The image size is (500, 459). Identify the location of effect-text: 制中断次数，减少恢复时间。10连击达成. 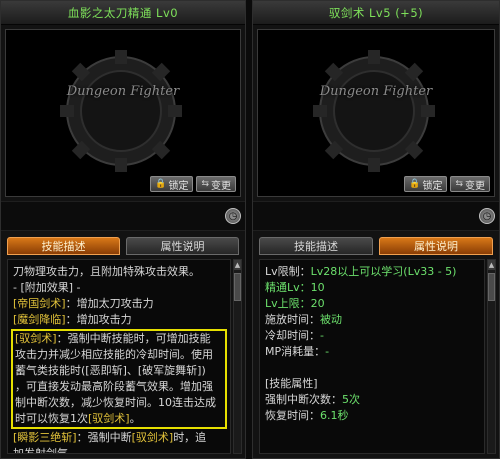
(115, 402).